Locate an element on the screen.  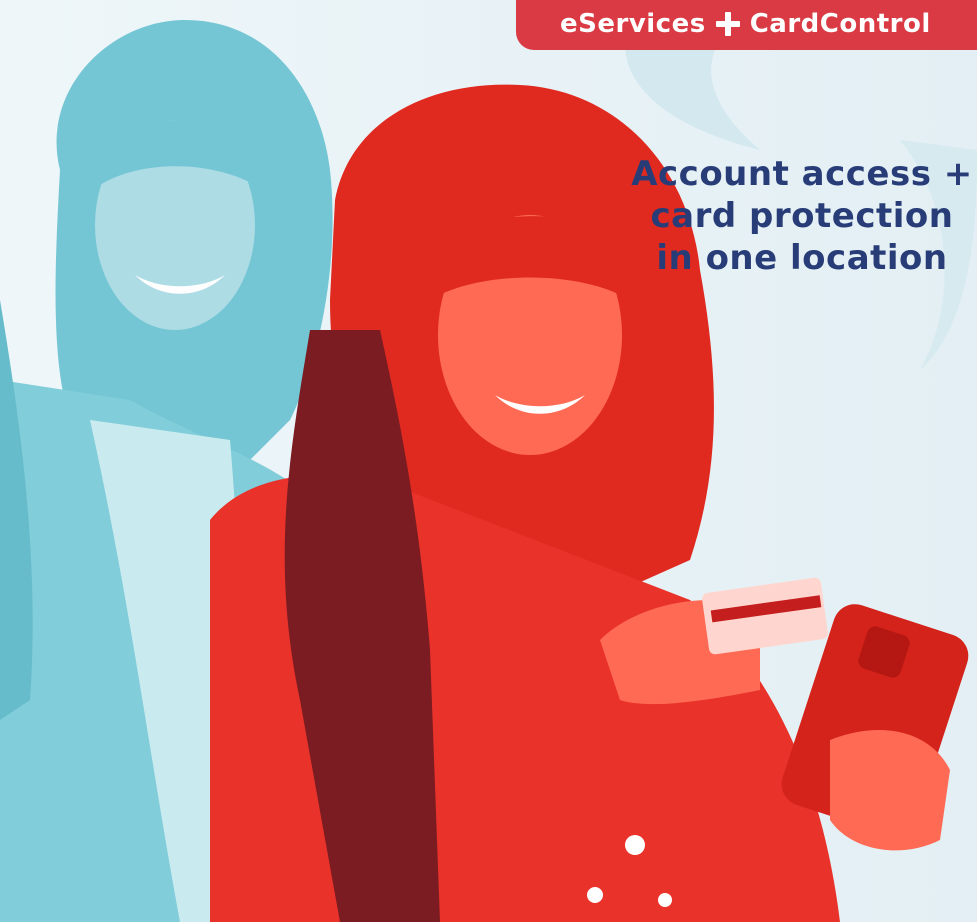
brand-banner: eServices CardControl is located at coordinates (746, 25).